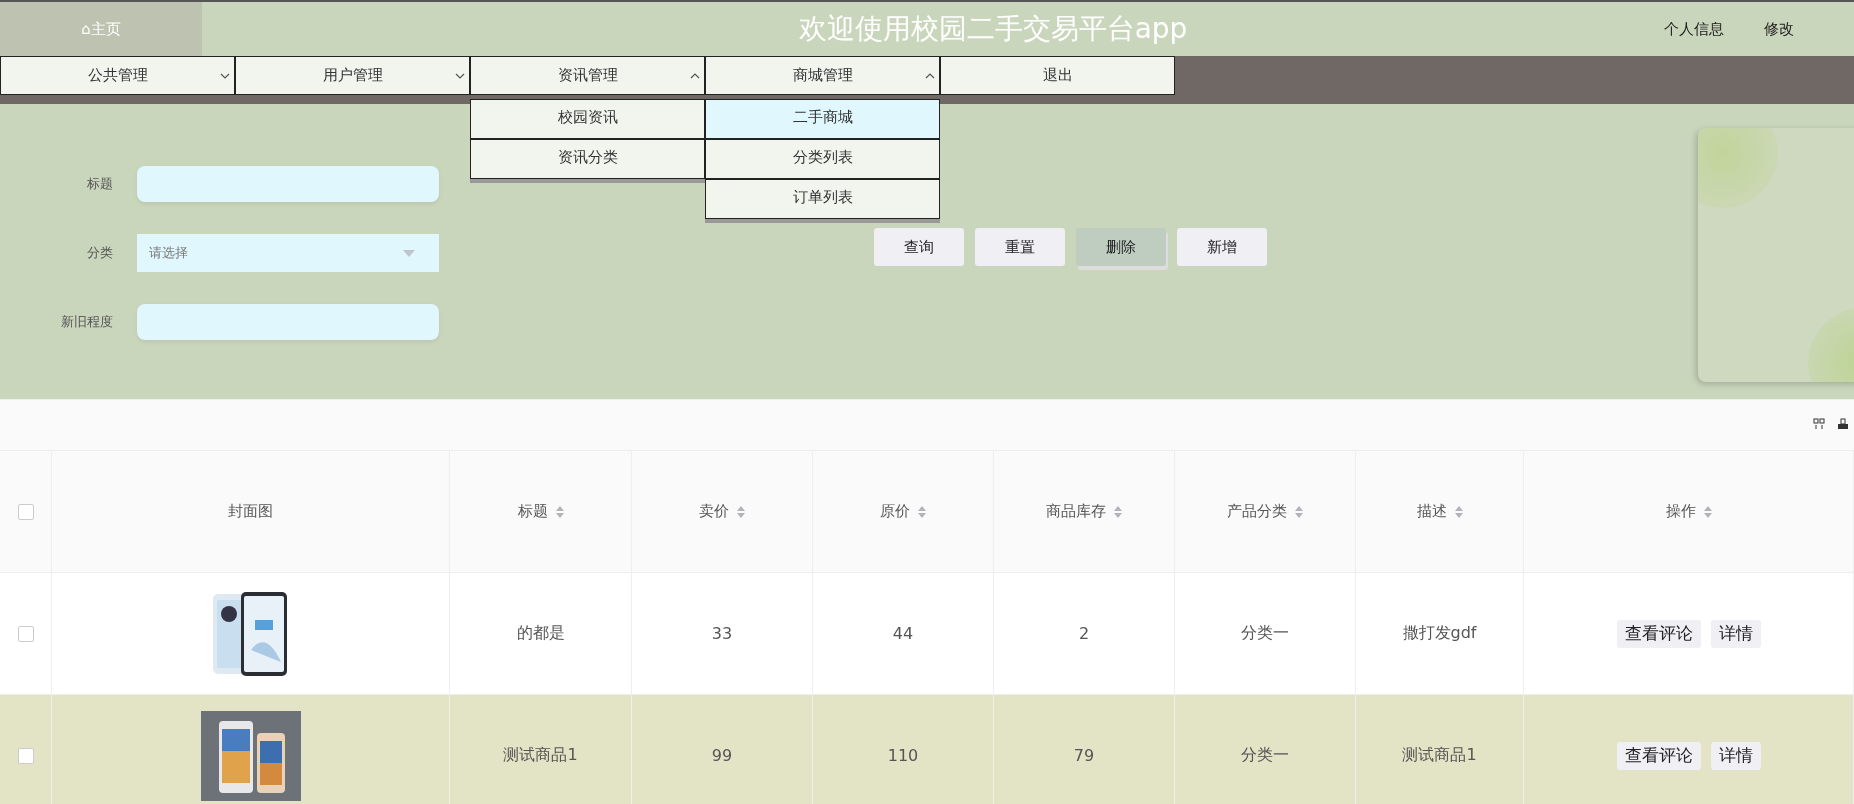 This screenshot has width=1854, height=804. I want to click on dropdown-item: 校园资讯, so click(587, 119).